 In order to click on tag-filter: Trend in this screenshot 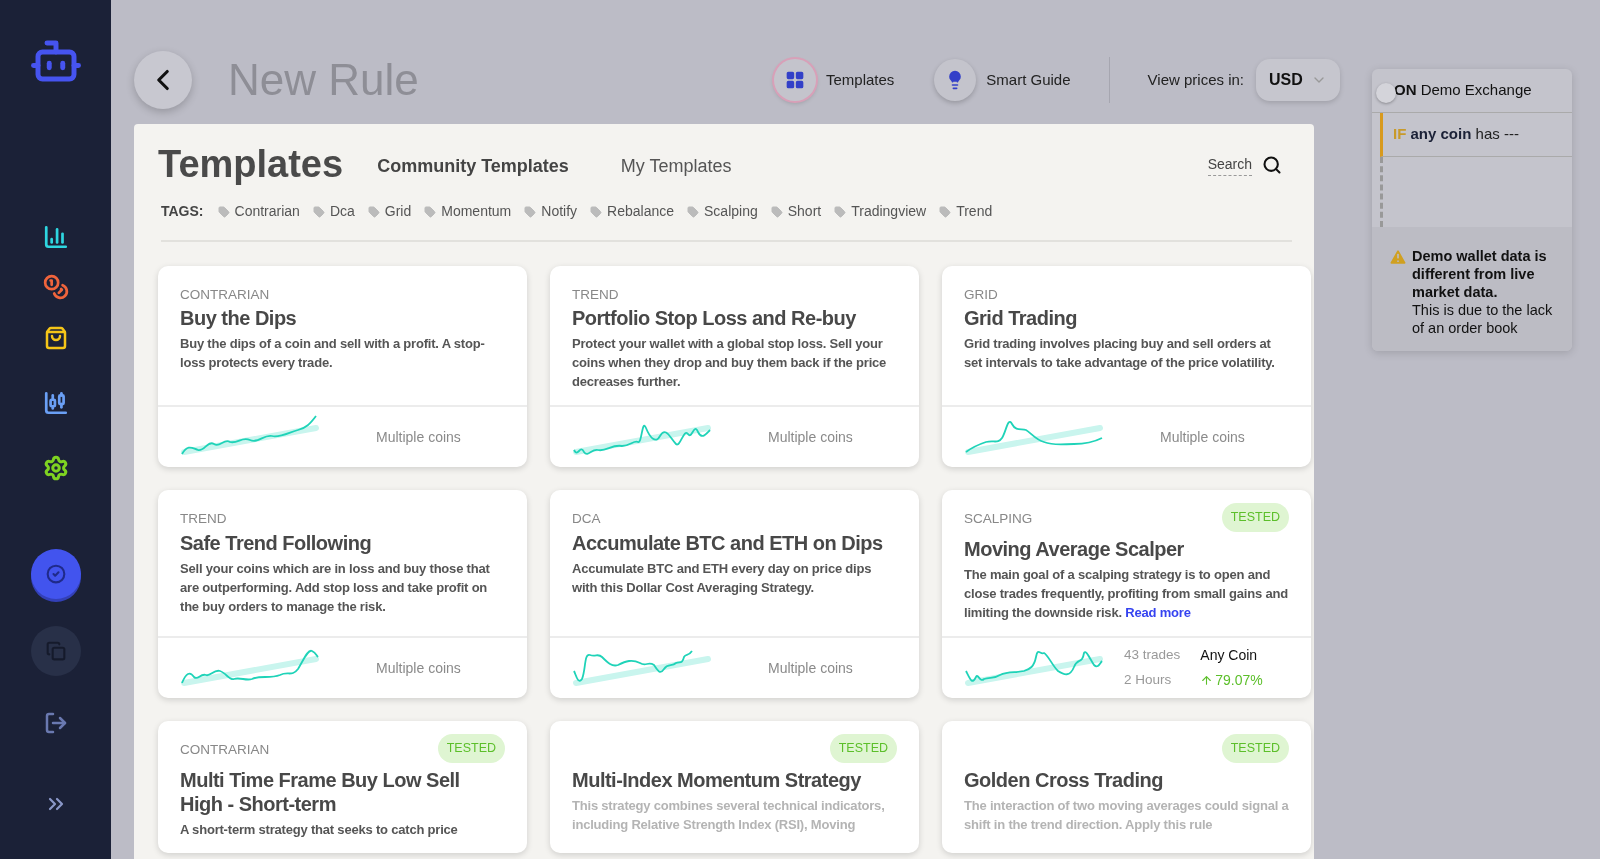, I will do `click(966, 211)`.